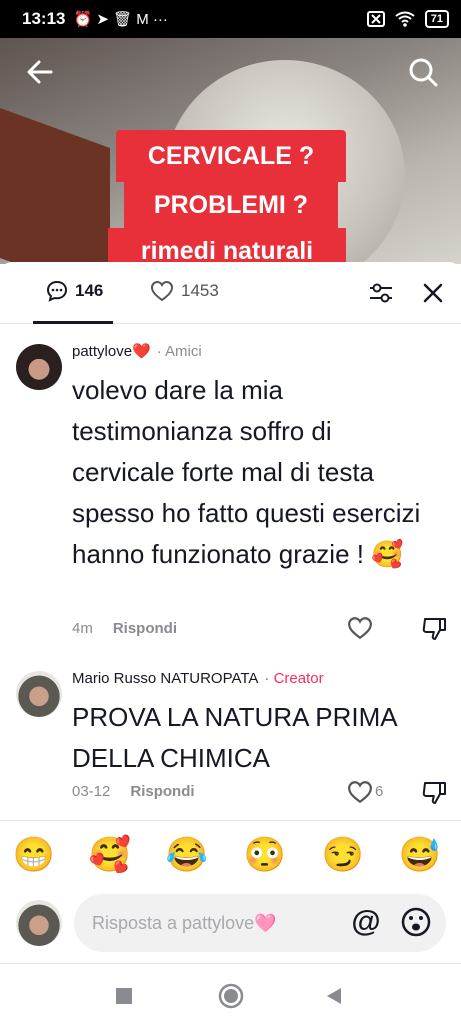 Image resolution: width=461 pixels, height=1024 pixels. Describe the element at coordinates (120, 19) in the screenshot. I see `status-notification-icons: ⏰ ➤ 🗑 M ···` at that location.